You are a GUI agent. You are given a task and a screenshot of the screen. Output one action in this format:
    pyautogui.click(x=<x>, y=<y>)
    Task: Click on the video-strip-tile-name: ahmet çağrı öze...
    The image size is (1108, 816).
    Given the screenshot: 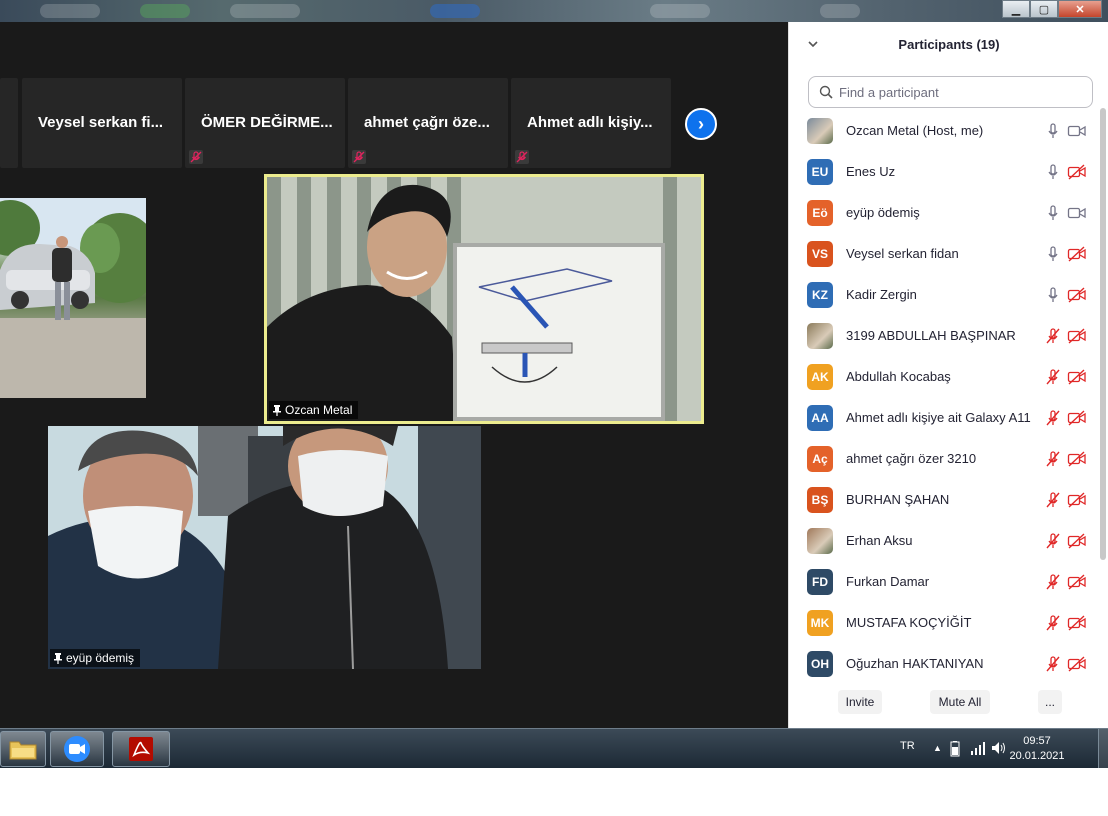 What is the action you would take?
    pyautogui.click(x=427, y=122)
    